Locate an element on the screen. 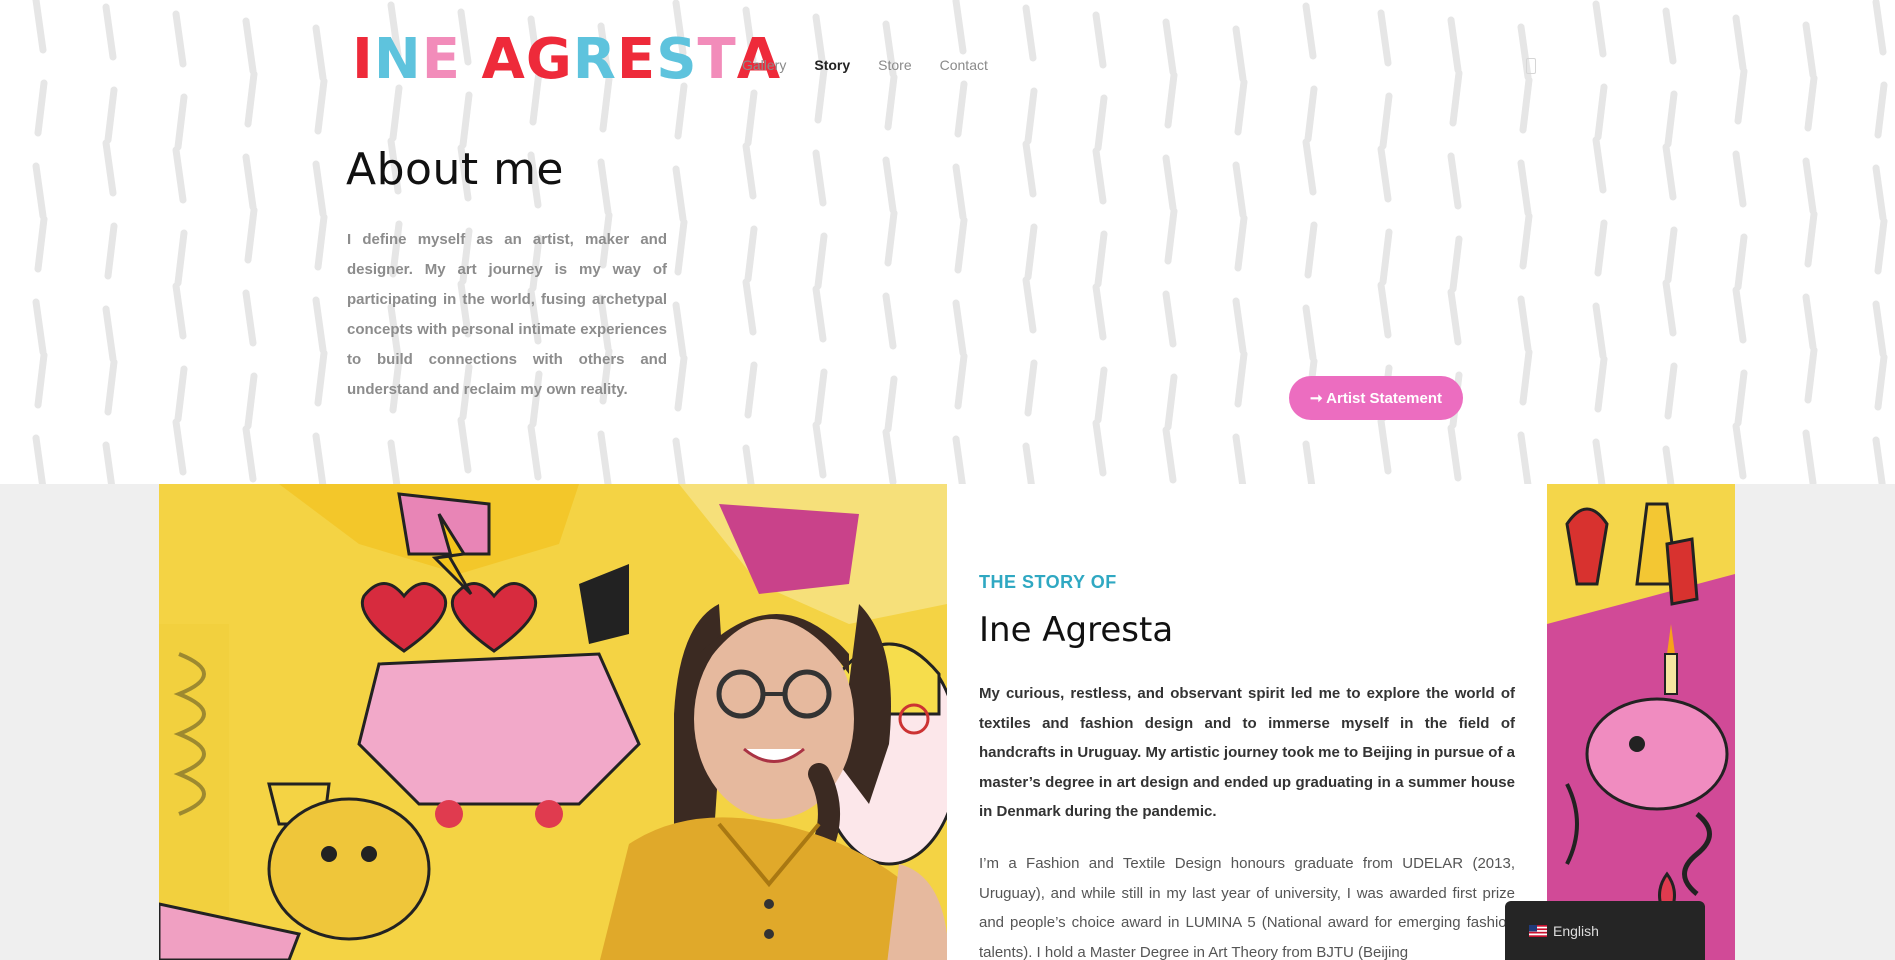 This screenshot has width=1895, height=960. logo-space is located at coordinates (471, 60).